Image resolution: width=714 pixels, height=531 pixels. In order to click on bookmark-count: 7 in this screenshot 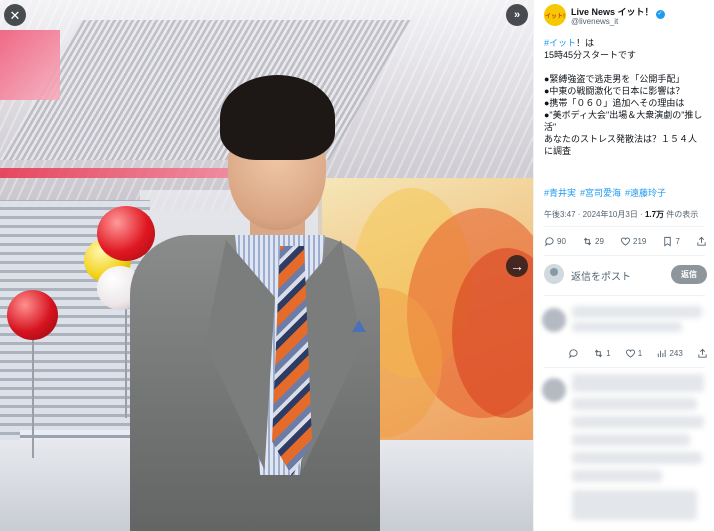, I will do `click(677, 241)`.